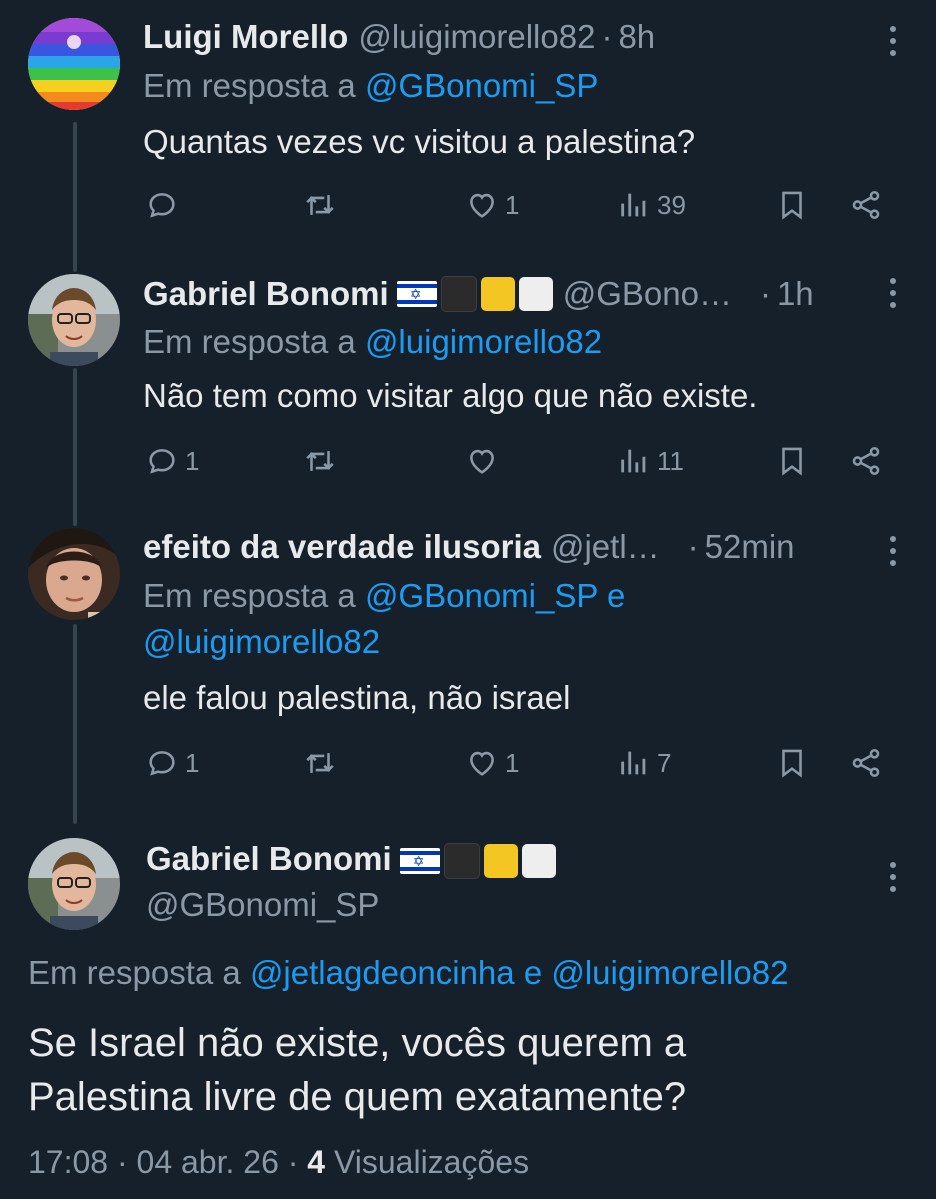 This screenshot has height=1199, width=936. Describe the element at coordinates (245, 37) in the screenshot. I see `author-name: Luigi Morello` at that location.